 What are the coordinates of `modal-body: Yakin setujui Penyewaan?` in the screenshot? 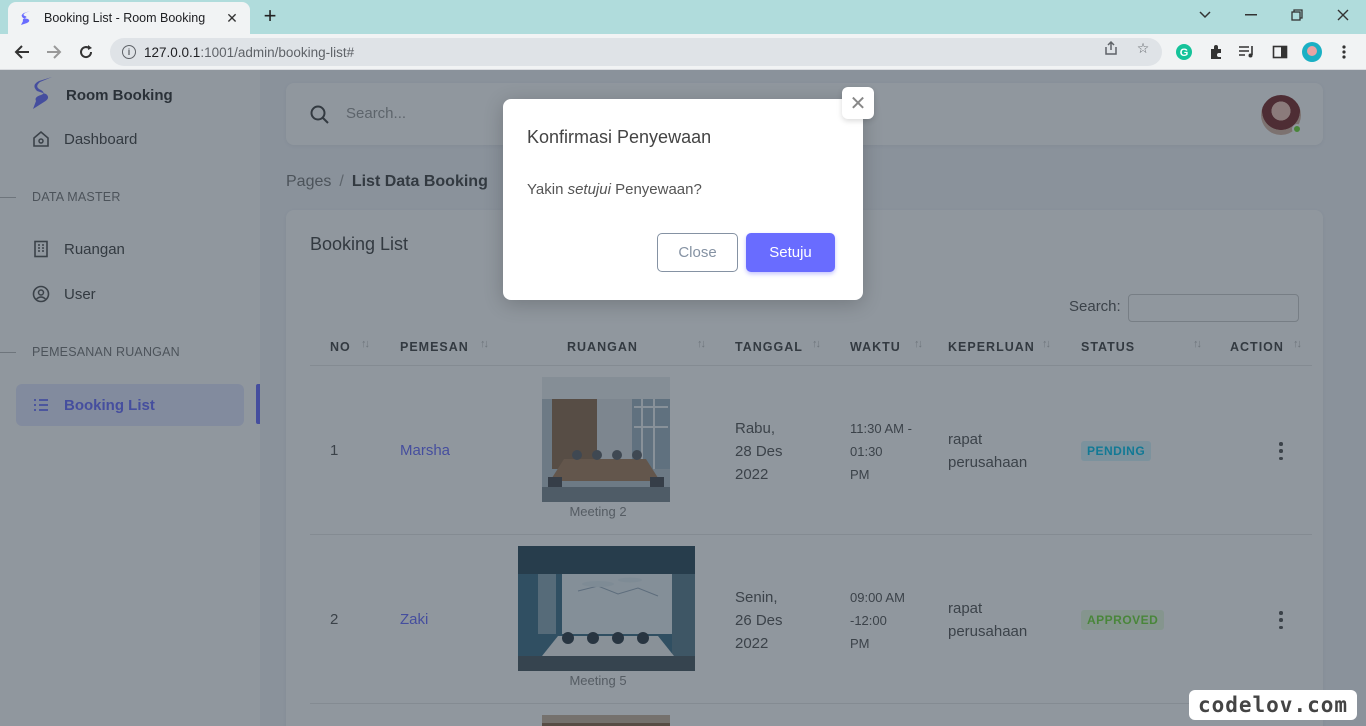 It's located at (614, 189).